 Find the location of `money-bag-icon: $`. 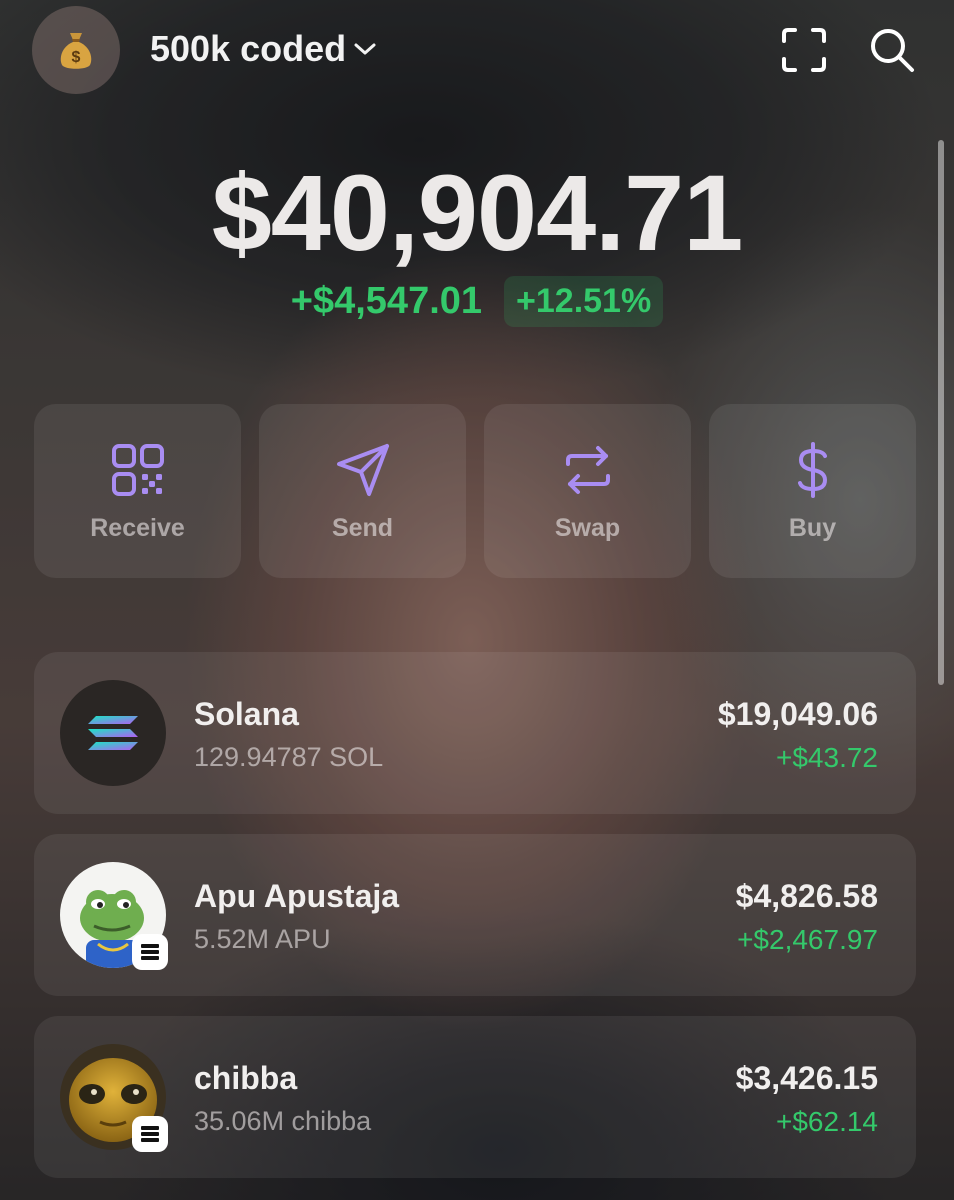

money-bag-icon: $ is located at coordinates (76, 51).